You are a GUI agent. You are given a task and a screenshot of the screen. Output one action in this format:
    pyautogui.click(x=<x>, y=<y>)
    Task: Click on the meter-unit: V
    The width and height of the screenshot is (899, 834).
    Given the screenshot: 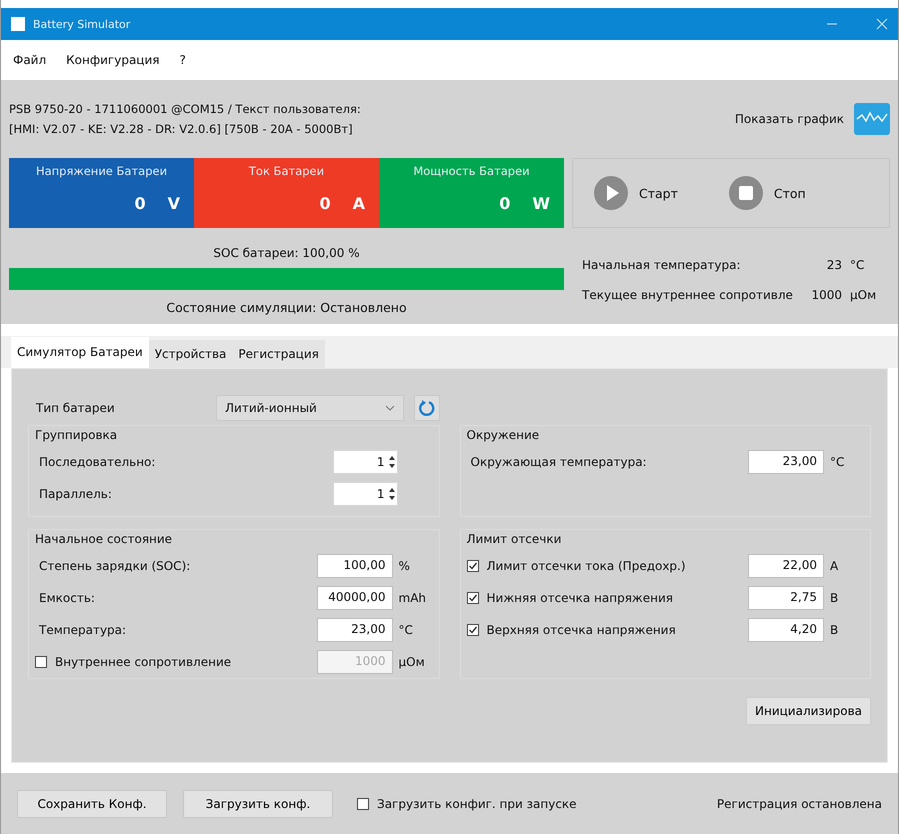 What is the action you would take?
    pyautogui.click(x=174, y=203)
    